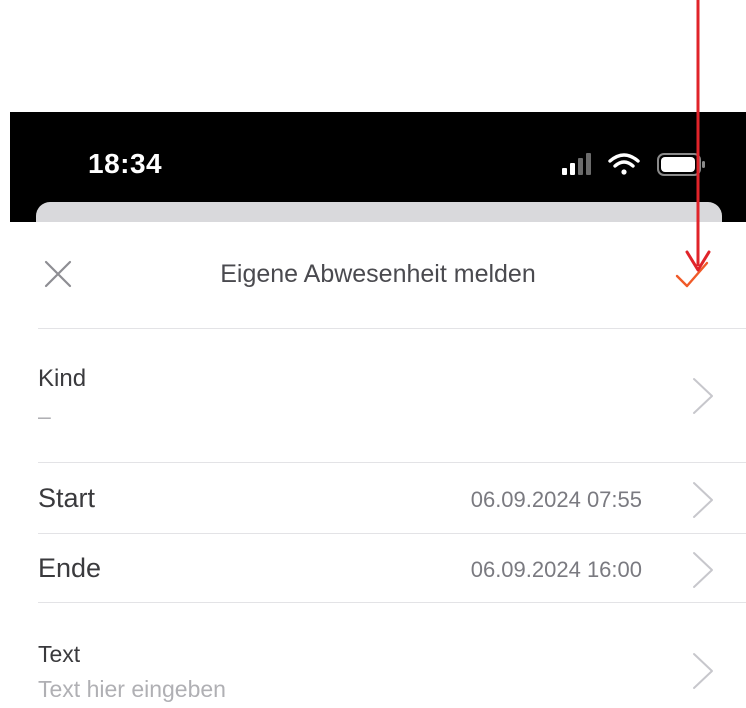  I want to click on ende-row: Ende 06.09.2024 16:00, so click(378, 568).